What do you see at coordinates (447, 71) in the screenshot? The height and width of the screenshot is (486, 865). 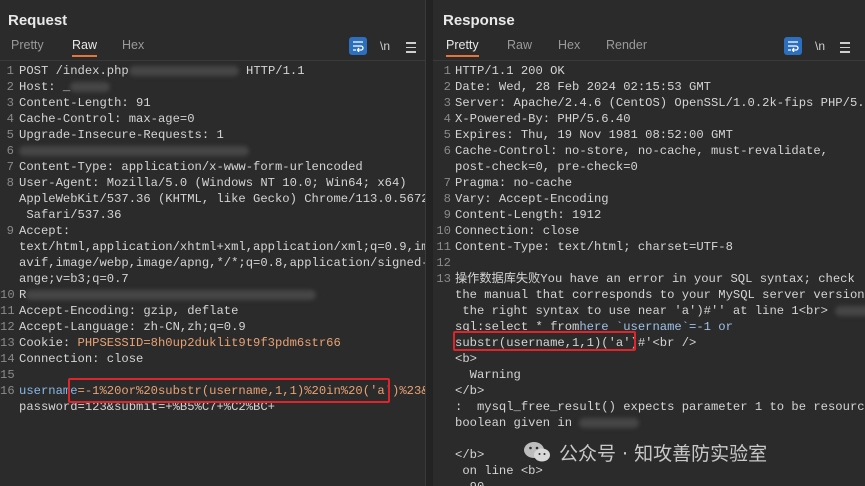 I see `line-number: 1` at bounding box center [447, 71].